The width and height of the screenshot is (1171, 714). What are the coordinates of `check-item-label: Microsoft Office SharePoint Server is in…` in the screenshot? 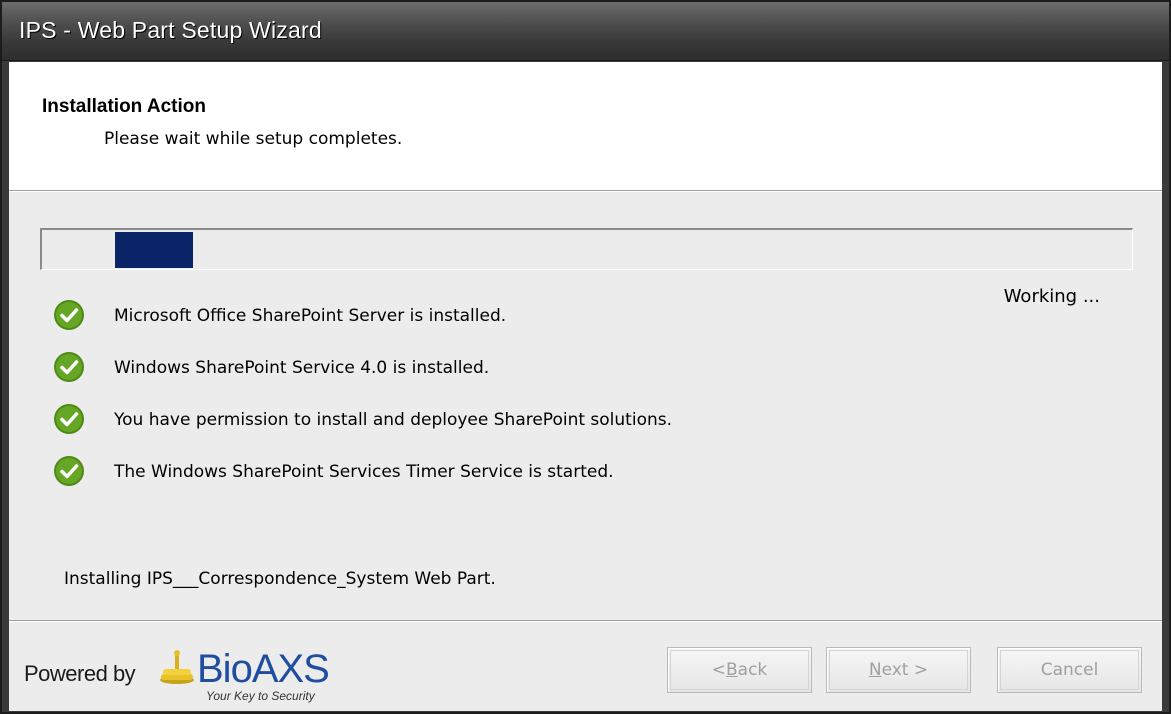 It's located at (310, 316).